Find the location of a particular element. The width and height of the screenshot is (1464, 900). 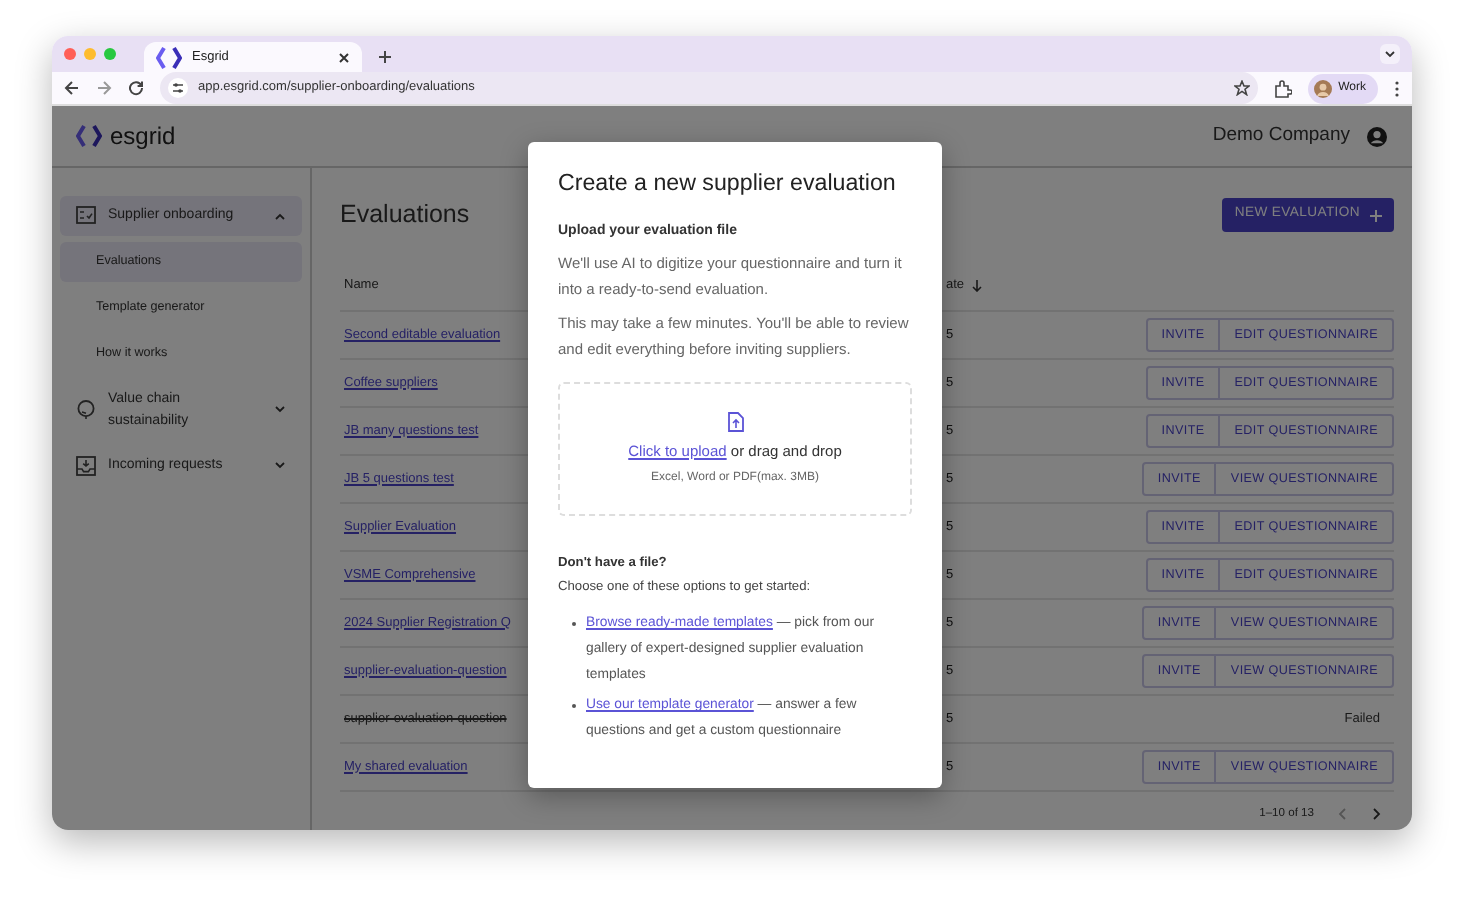

company-name: Demo Company is located at coordinates (1281, 135).